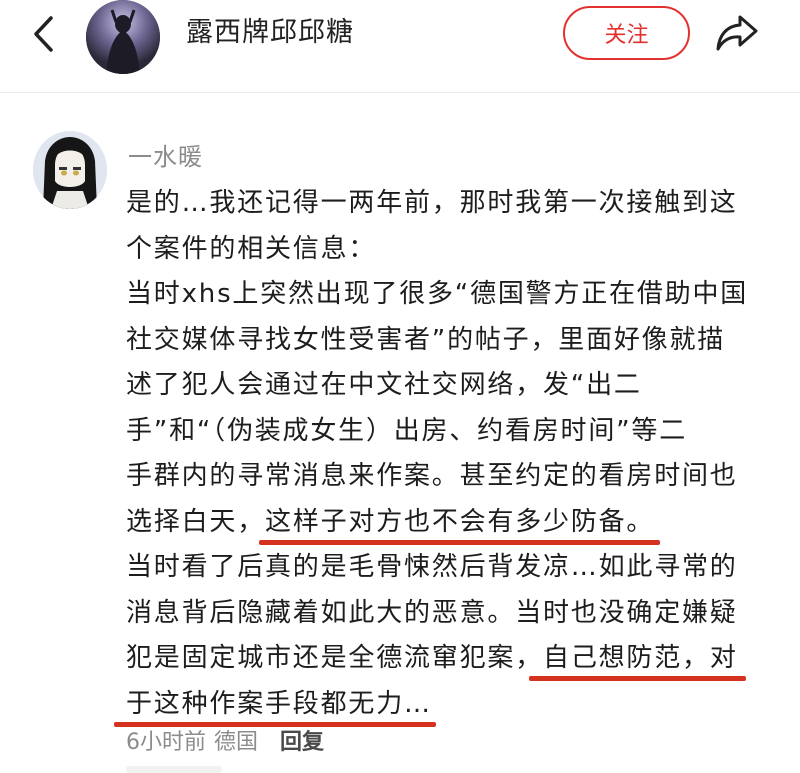 The height and width of the screenshot is (773, 800). What do you see at coordinates (437, 294) in the screenshot?
I see `comment-line: 当时xhs上突然出现了很多“德国警方正在借助中国` at bounding box center [437, 294].